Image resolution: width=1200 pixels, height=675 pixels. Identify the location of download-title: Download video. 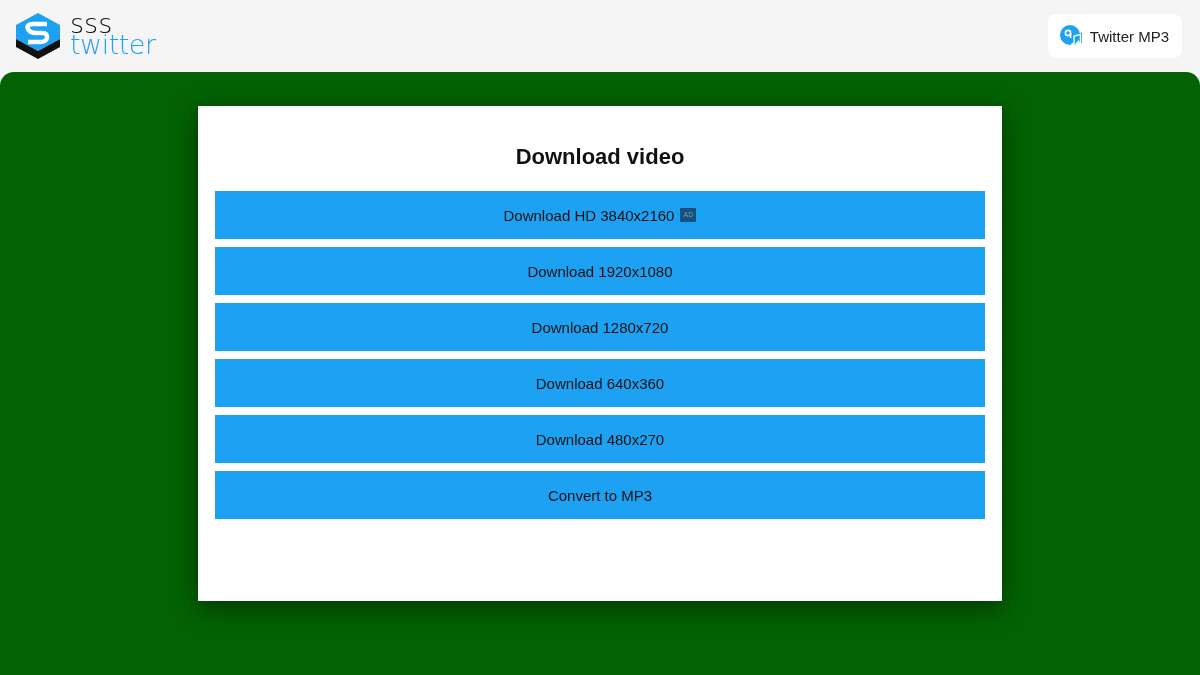
(600, 157).